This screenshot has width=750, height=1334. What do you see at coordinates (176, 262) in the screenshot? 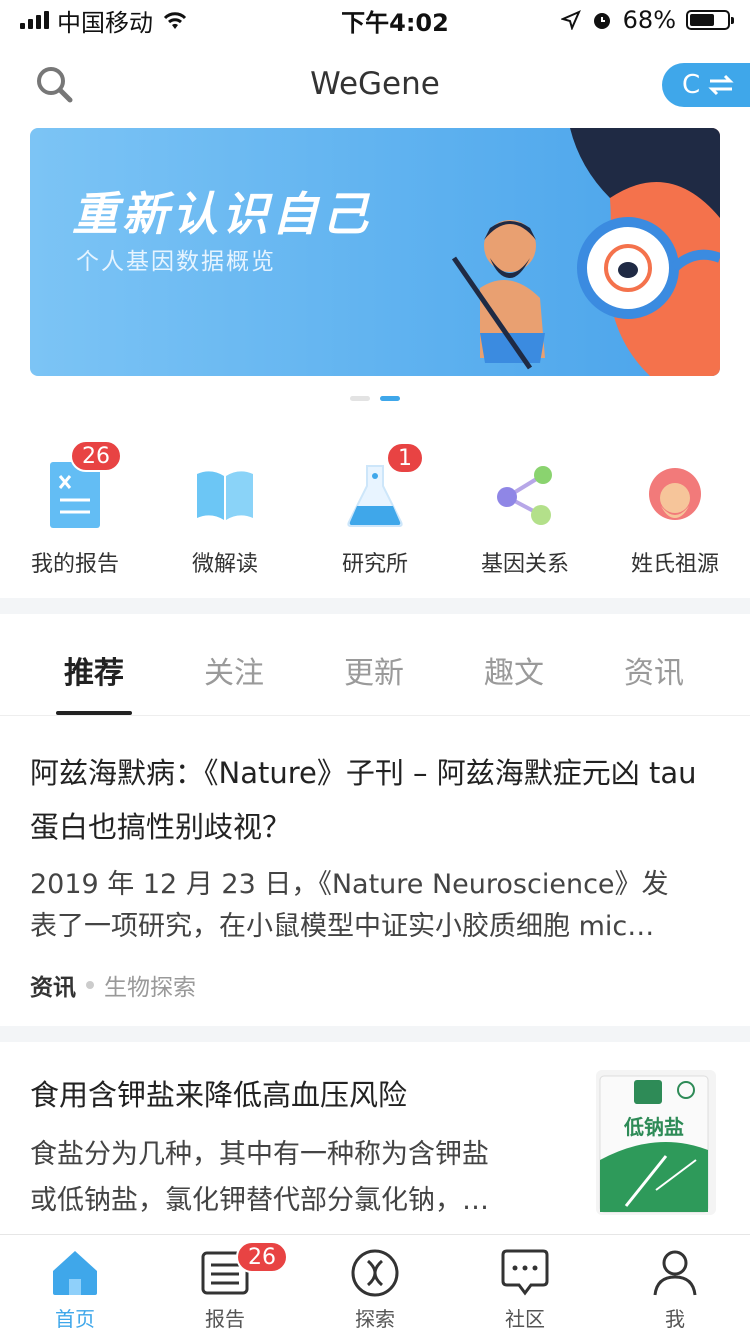
I see `banner-subtitle: 个人基因数据概览` at bounding box center [176, 262].